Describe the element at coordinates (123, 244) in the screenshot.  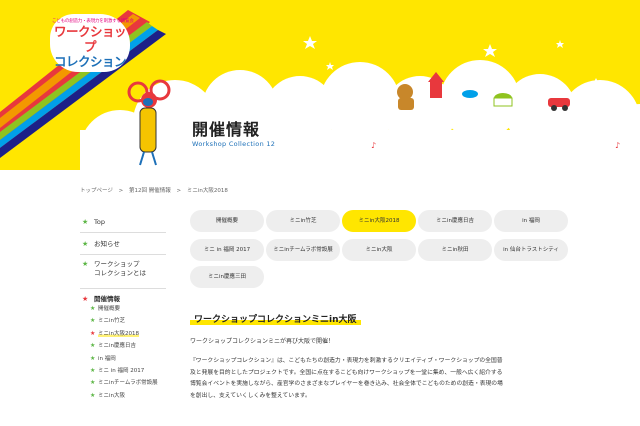
I see `sidebar-item-news: ★ お知らせ` at that location.